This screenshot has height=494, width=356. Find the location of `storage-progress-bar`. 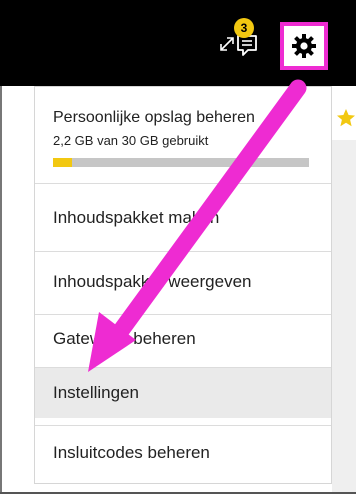

storage-progress-bar is located at coordinates (181, 162).